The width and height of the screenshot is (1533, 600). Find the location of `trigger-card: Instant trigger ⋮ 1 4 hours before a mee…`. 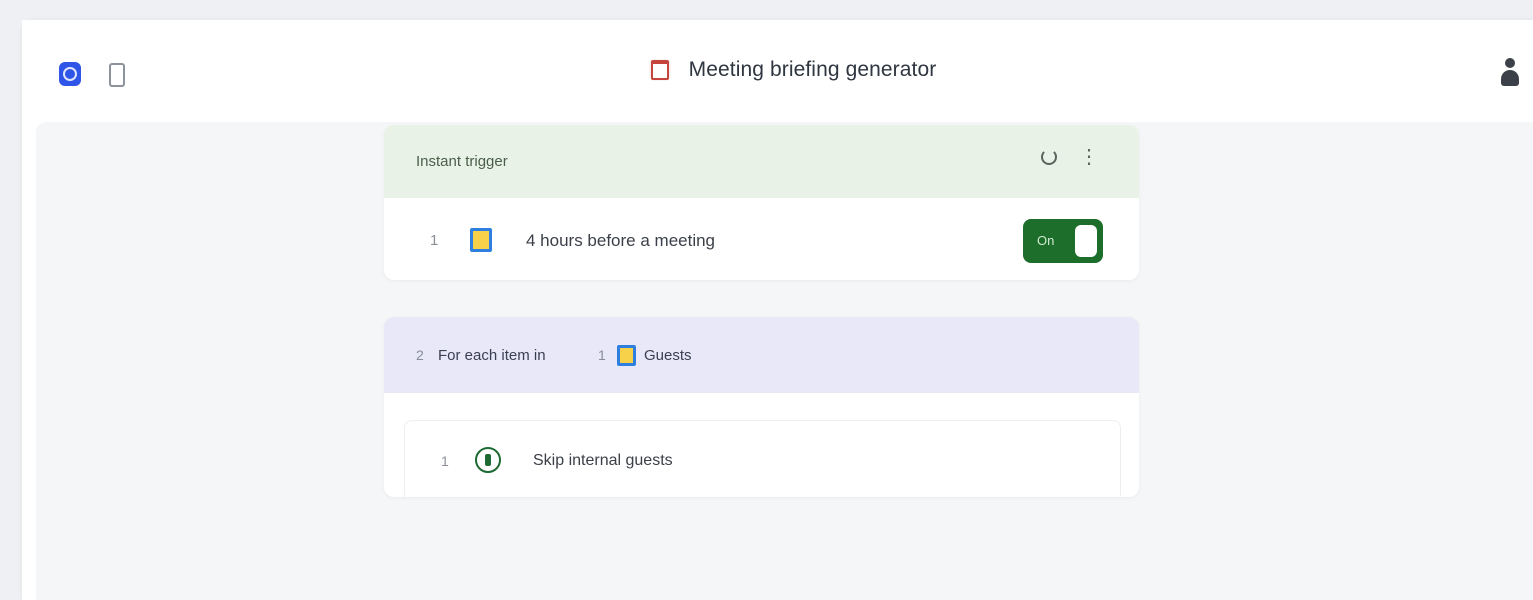

trigger-card: Instant trigger ⋮ 1 4 hours before a mee… is located at coordinates (761, 202).